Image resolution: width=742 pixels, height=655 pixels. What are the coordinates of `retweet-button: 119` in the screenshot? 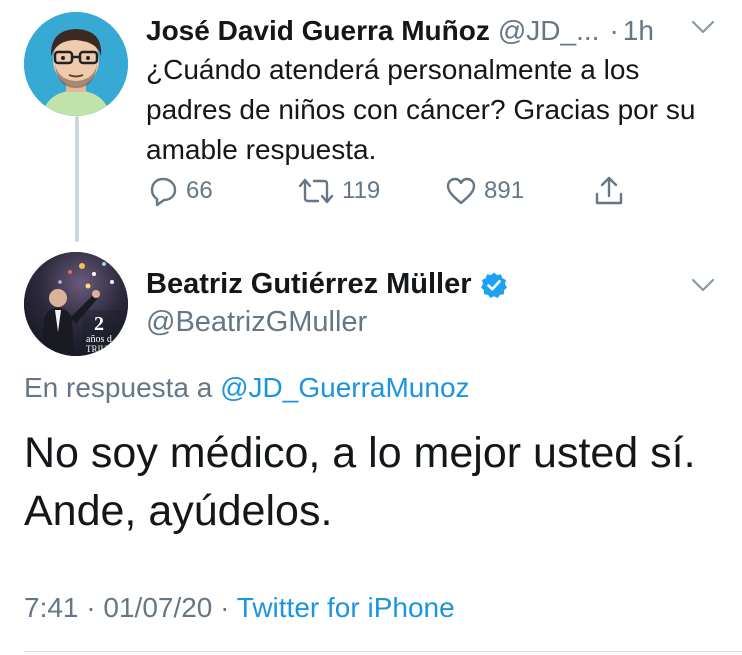 It's located at (338, 191).